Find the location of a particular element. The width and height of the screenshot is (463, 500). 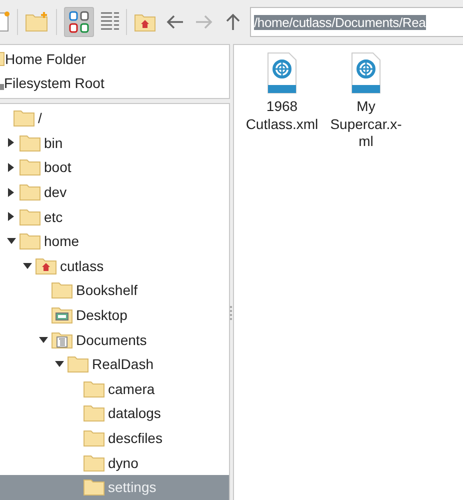

tree-item: Bookshelf is located at coordinates (114, 290).